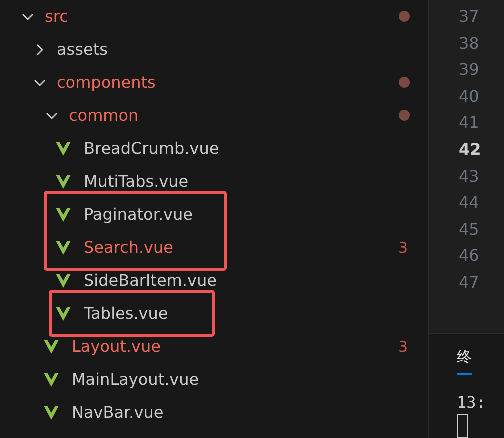 The height and width of the screenshot is (438, 504). Describe the element at coordinates (56, 16) in the screenshot. I see `folder-name: src` at that location.